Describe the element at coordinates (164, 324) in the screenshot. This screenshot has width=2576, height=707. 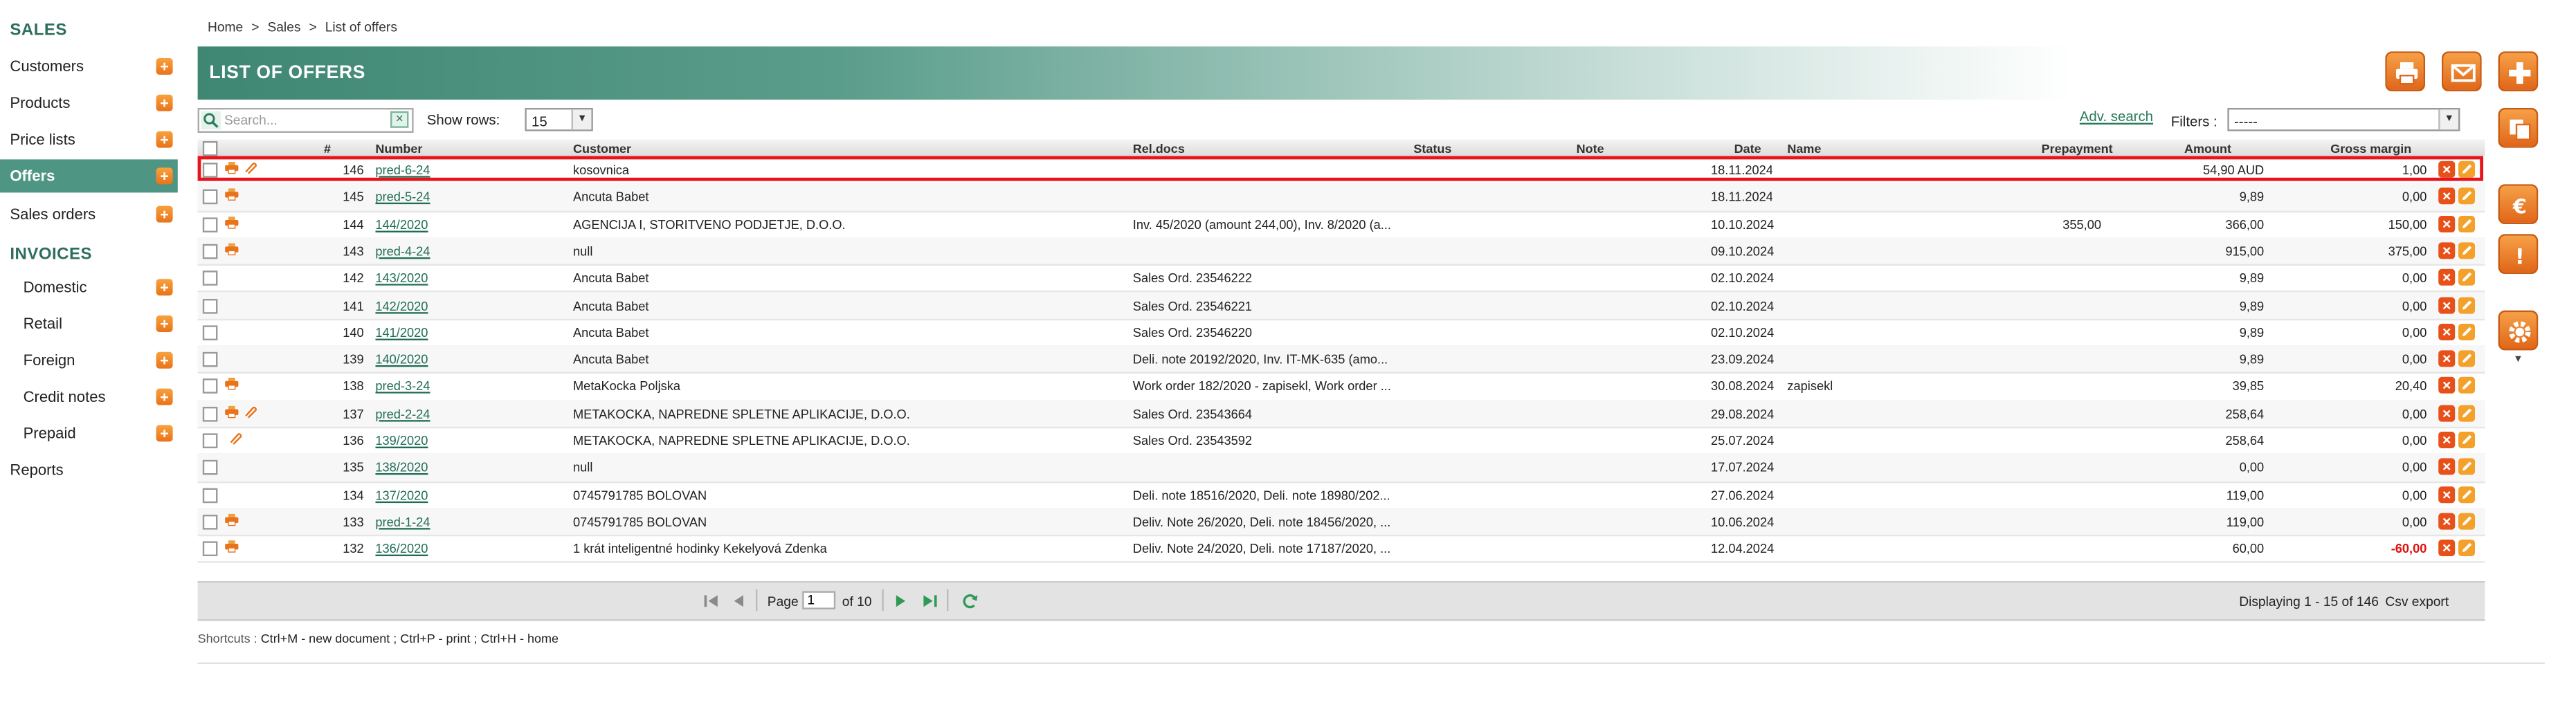
I see `add-retail-icon: +` at that location.